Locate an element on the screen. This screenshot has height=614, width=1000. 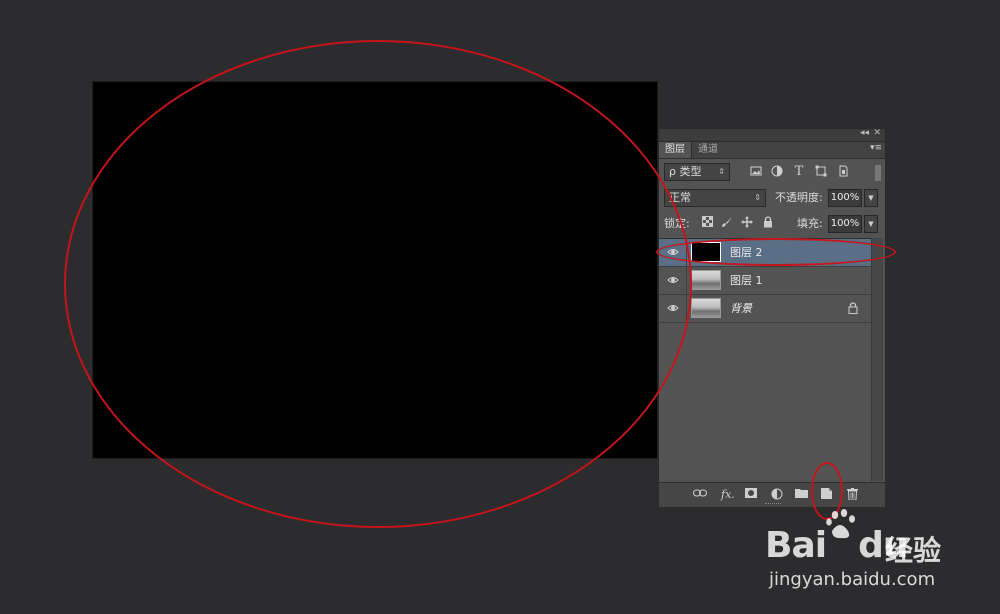
layer-list: 图层 2 图层 1 背景 is located at coordinates (765, 360).